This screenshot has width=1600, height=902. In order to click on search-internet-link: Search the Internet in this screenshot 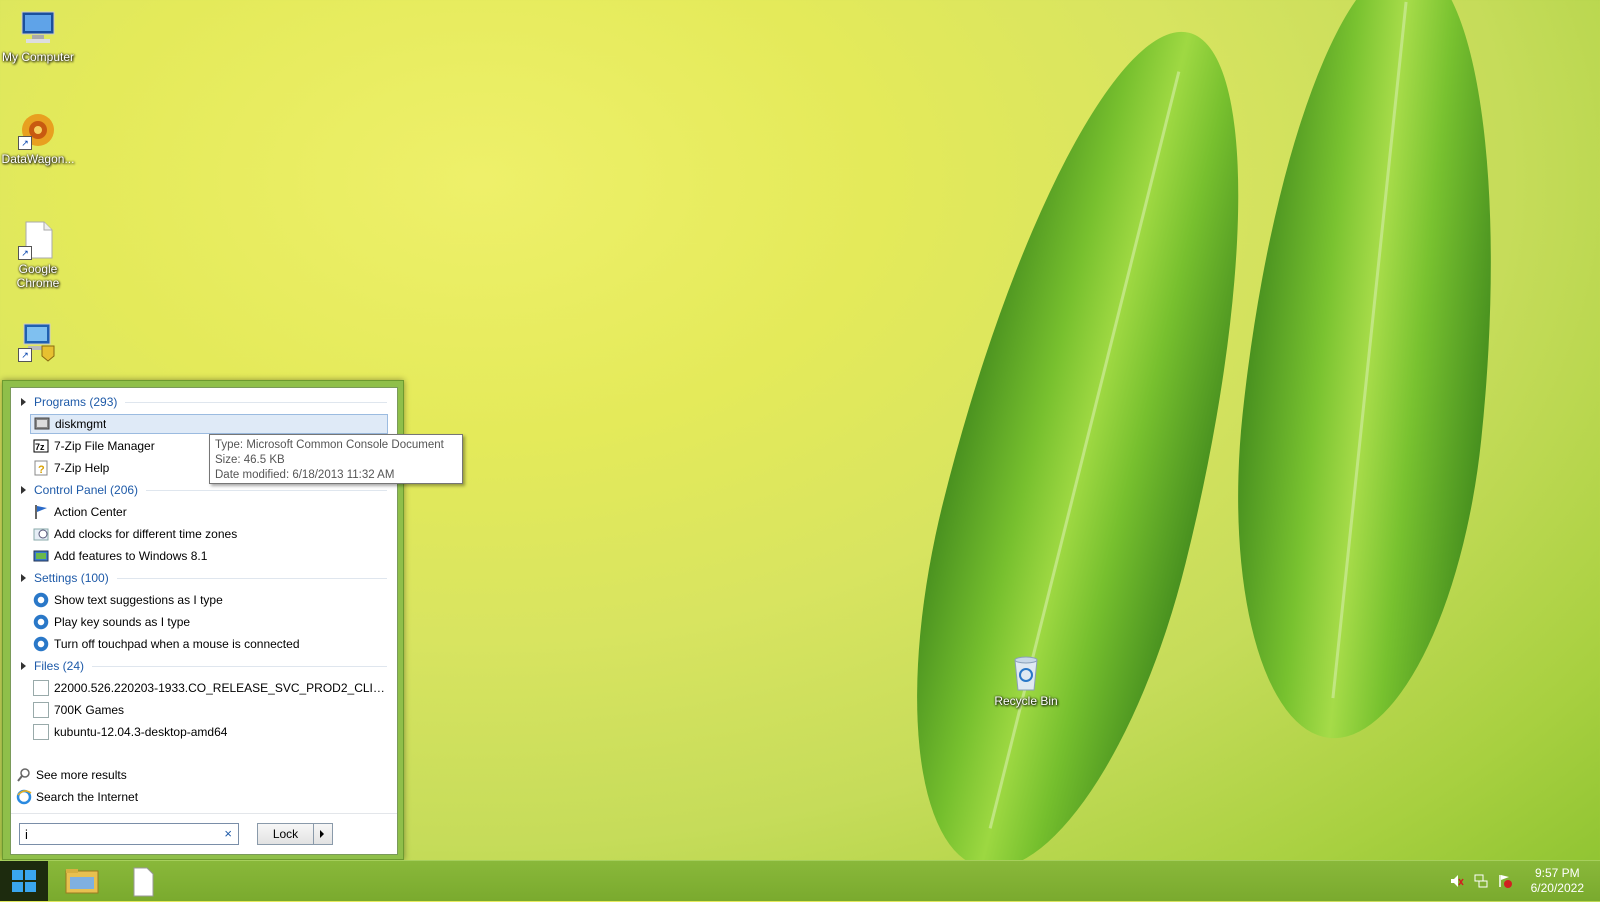, I will do `click(77, 797)`.